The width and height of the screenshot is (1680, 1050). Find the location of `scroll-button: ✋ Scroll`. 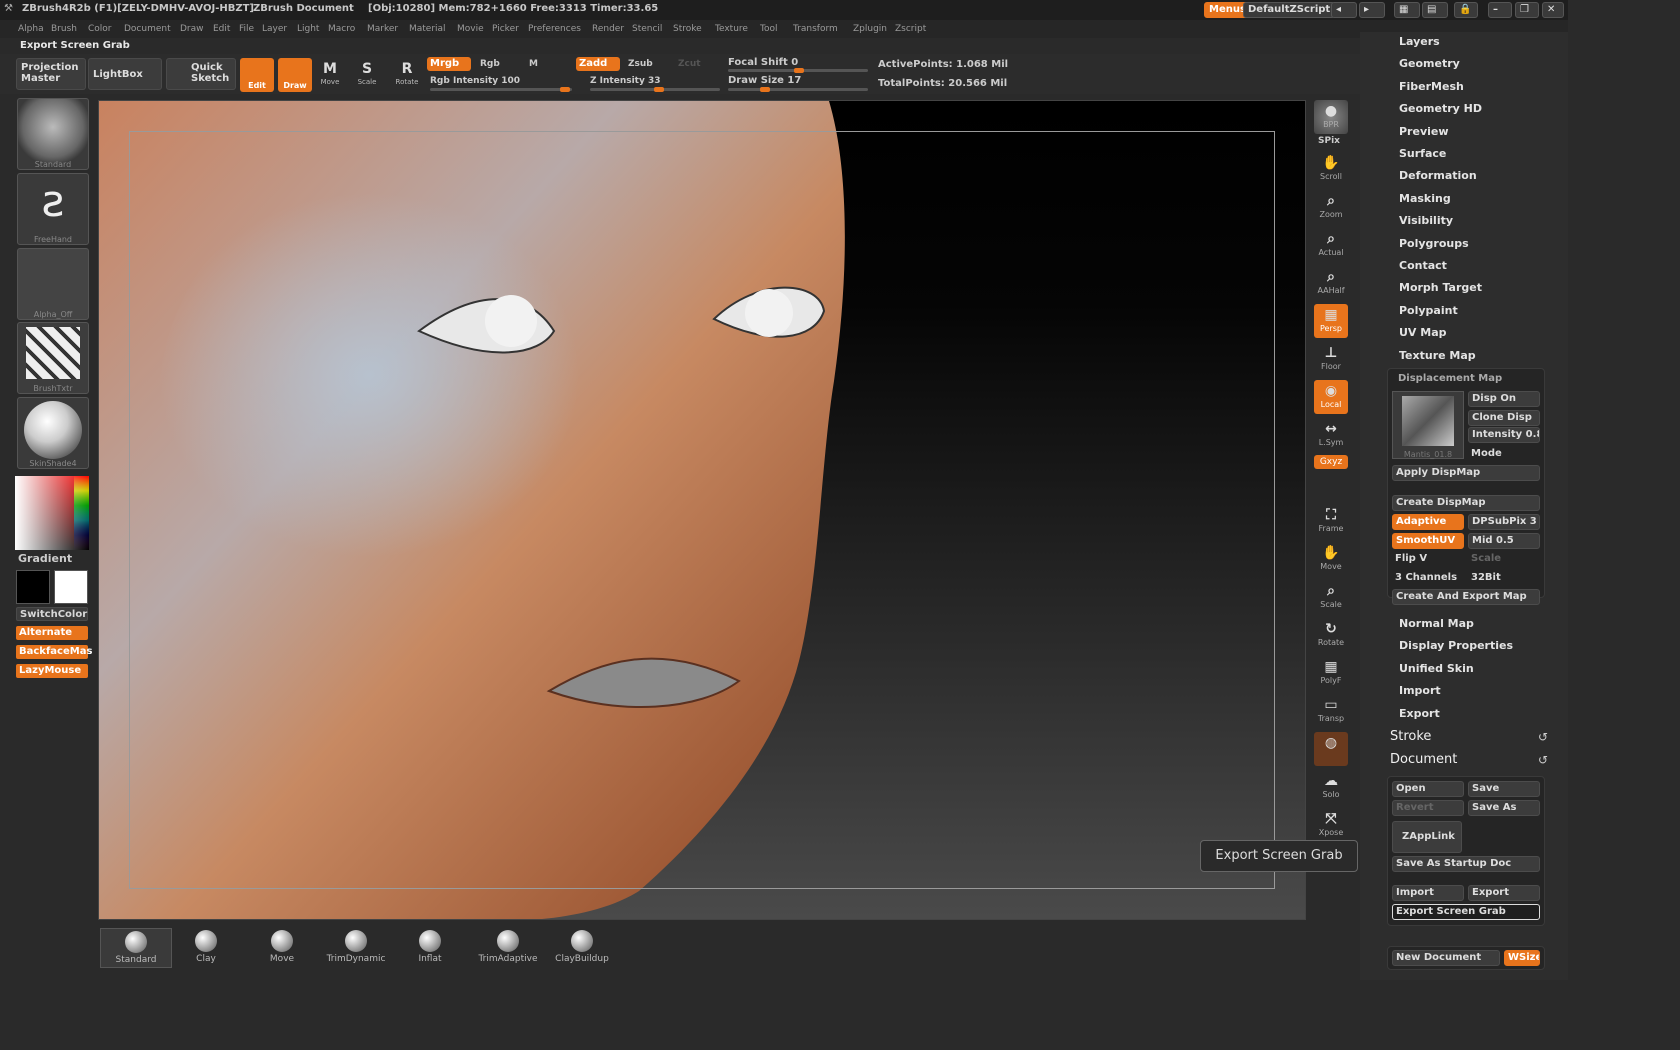

scroll-button: ✋ Scroll is located at coordinates (1331, 169).